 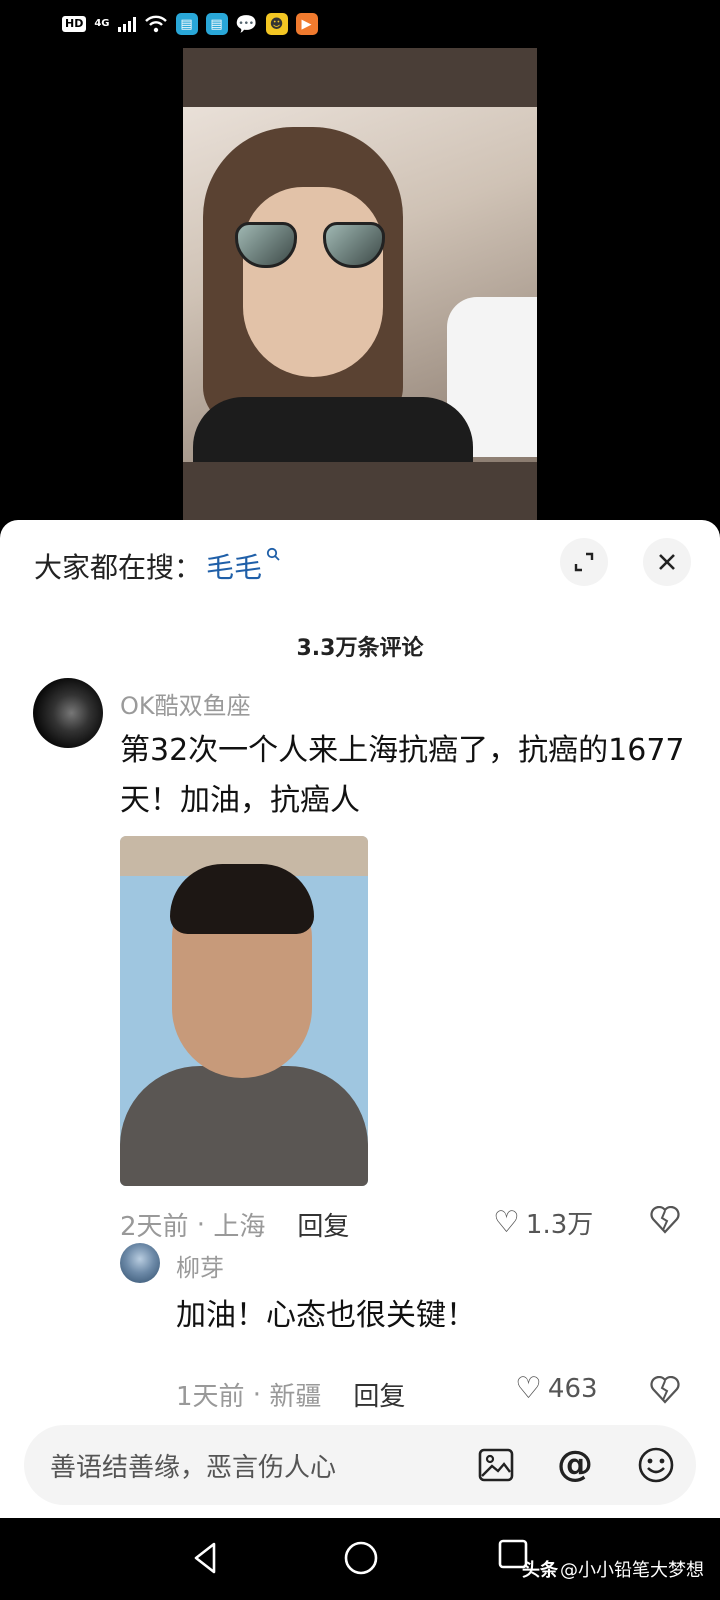 I want to click on comment-username: OK酷双鱼座, so click(x=185, y=703).